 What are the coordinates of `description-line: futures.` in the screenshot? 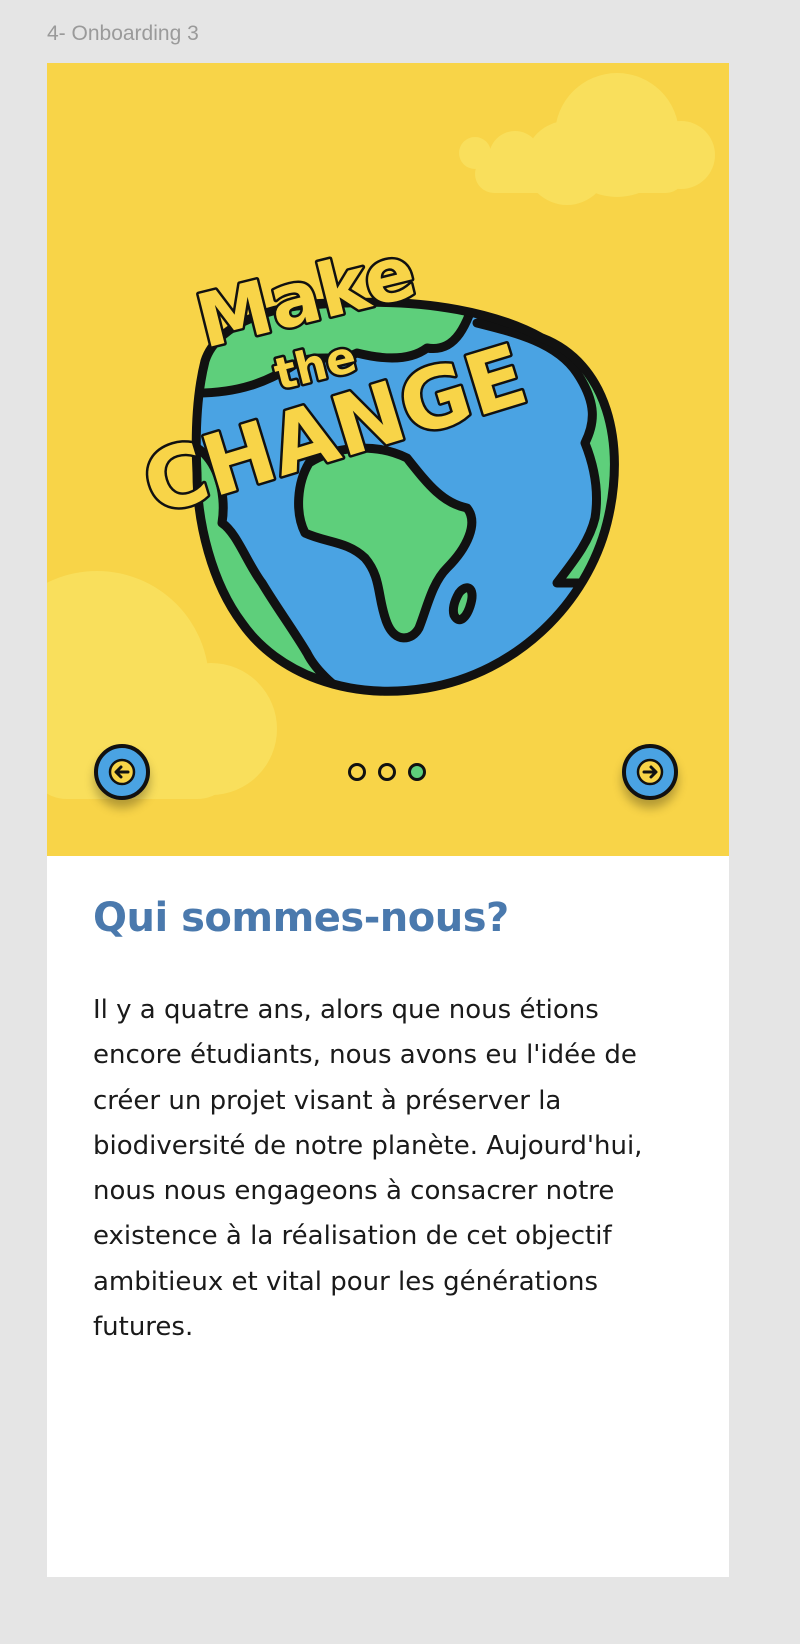 It's located at (143, 1327).